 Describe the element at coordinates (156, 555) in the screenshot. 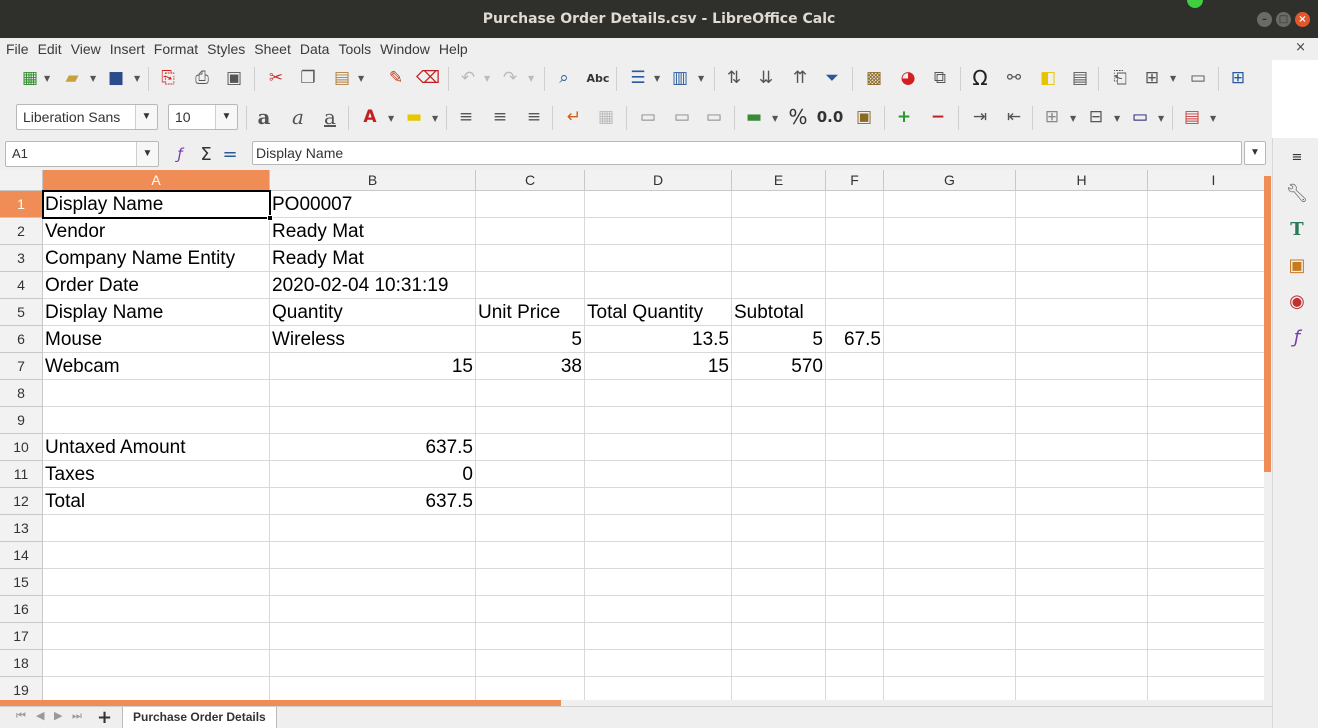

I see `cell-a14` at that location.